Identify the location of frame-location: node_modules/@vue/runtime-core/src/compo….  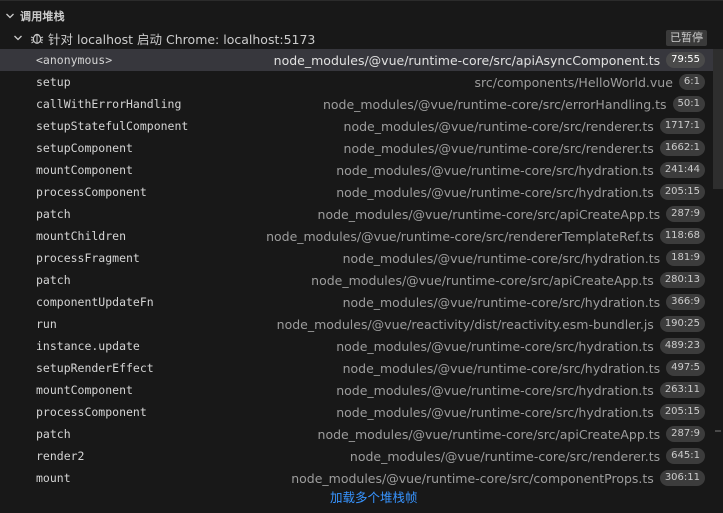
(498, 478).